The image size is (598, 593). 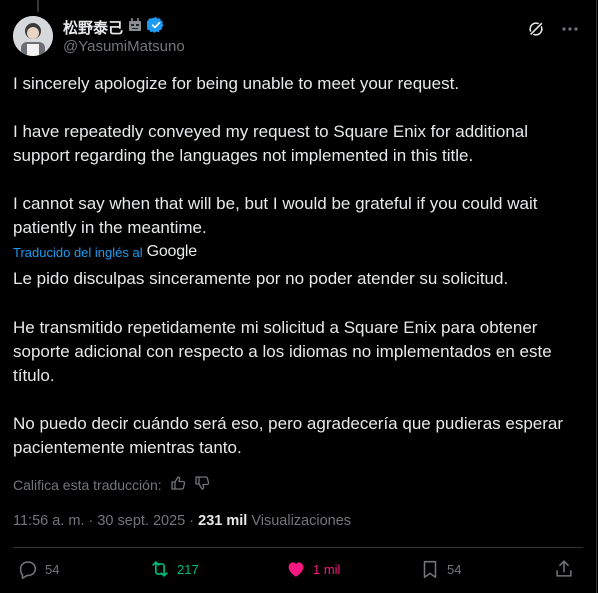 What do you see at coordinates (160, 569) in the screenshot?
I see `repost-icon` at bounding box center [160, 569].